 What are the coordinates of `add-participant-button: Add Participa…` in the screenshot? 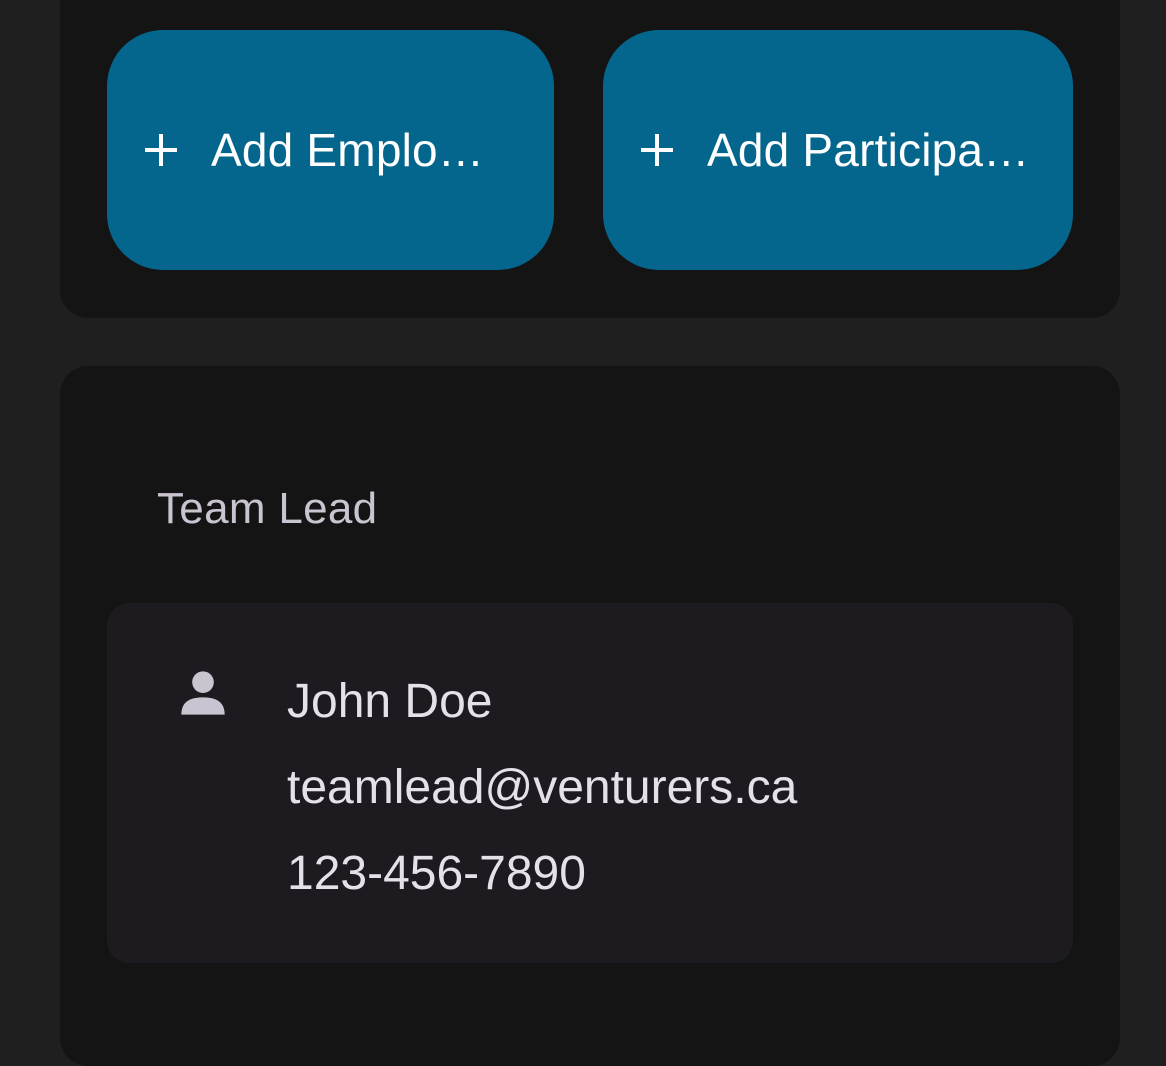 It's located at (838, 150).